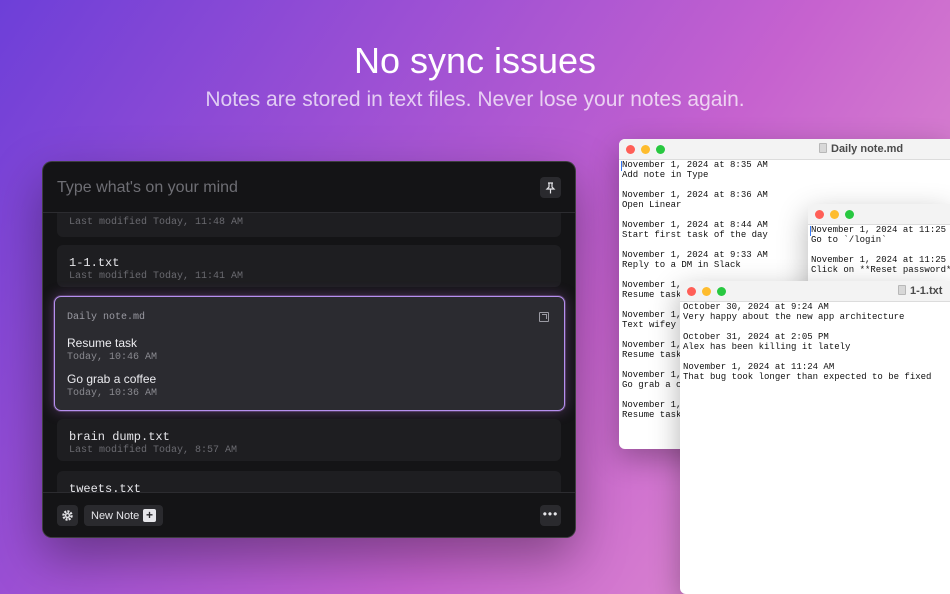  What do you see at coordinates (149, 515) in the screenshot?
I see `plus-icon: +` at bounding box center [149, 515].